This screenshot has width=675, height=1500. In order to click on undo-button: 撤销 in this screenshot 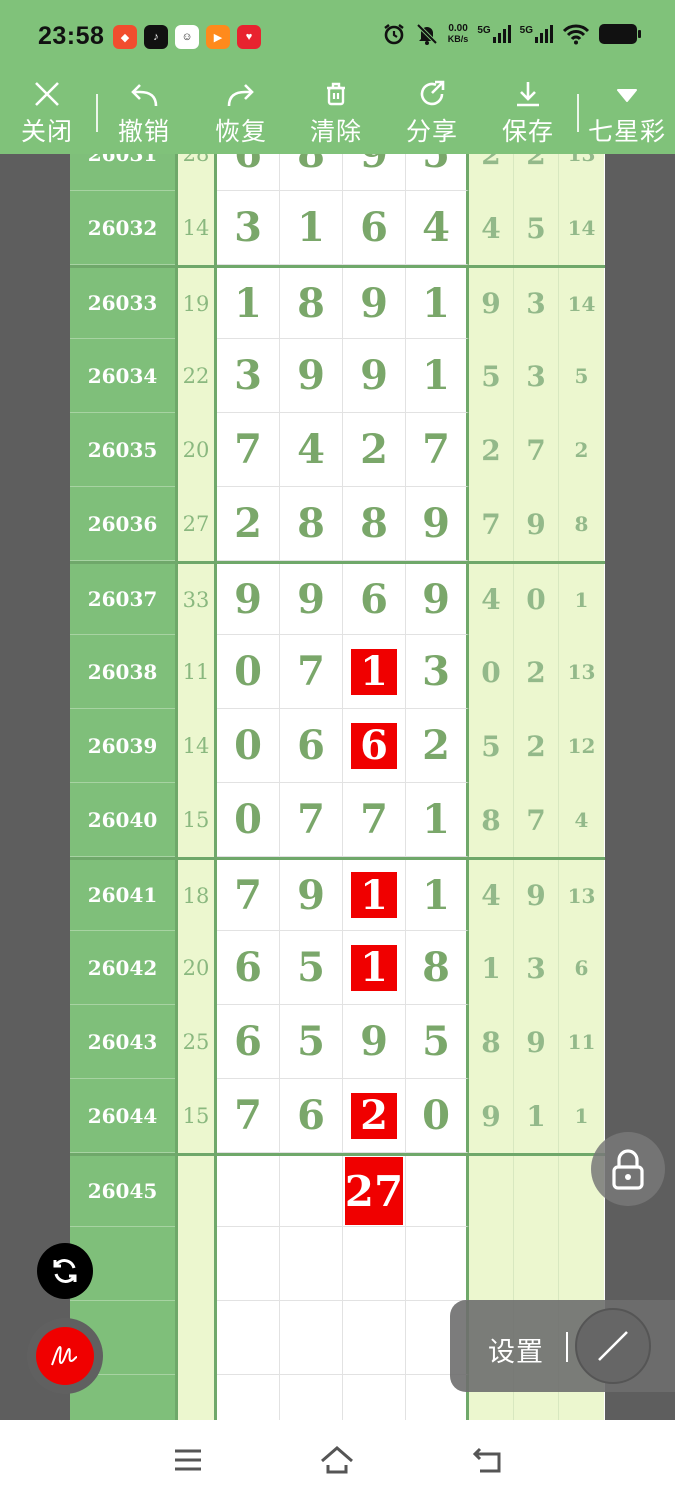, I will do `click(144, 113)`.